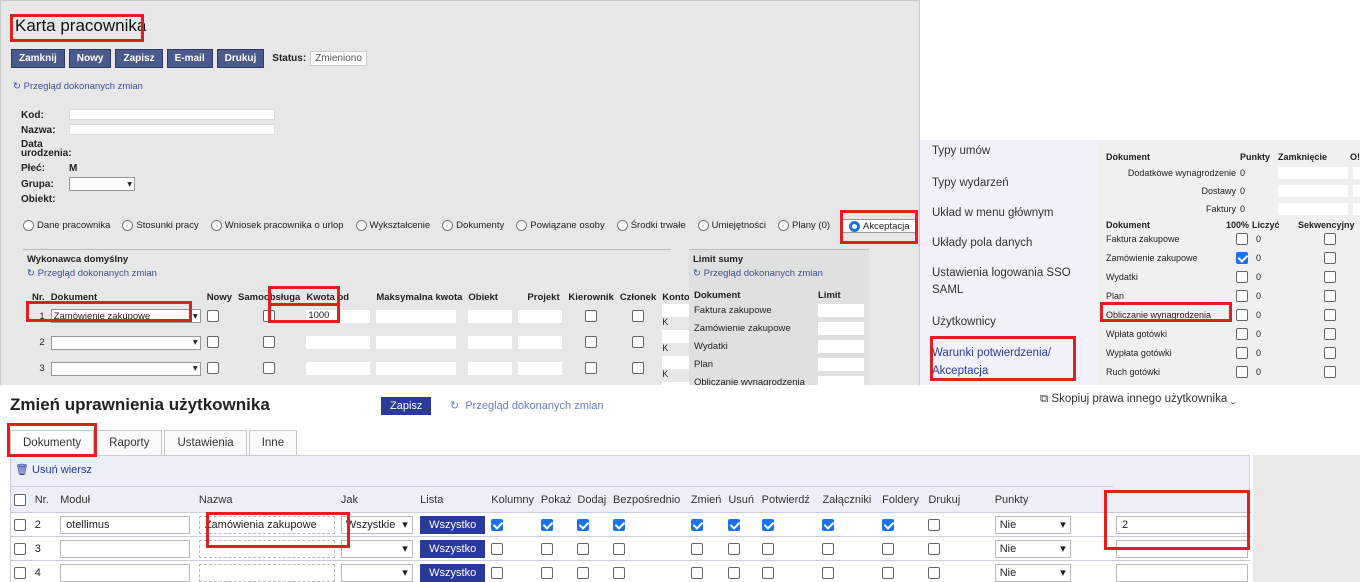 This screenshot has width=1360, height=582. Describe the element at coordinates (266, 572) in the screenshot. I see `name-input` at that location.